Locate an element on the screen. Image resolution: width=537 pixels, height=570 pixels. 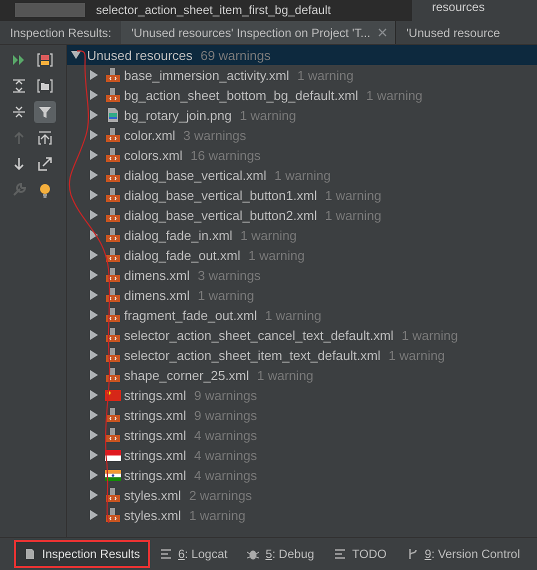
external-link-icon is located at coordinates (45, 164).